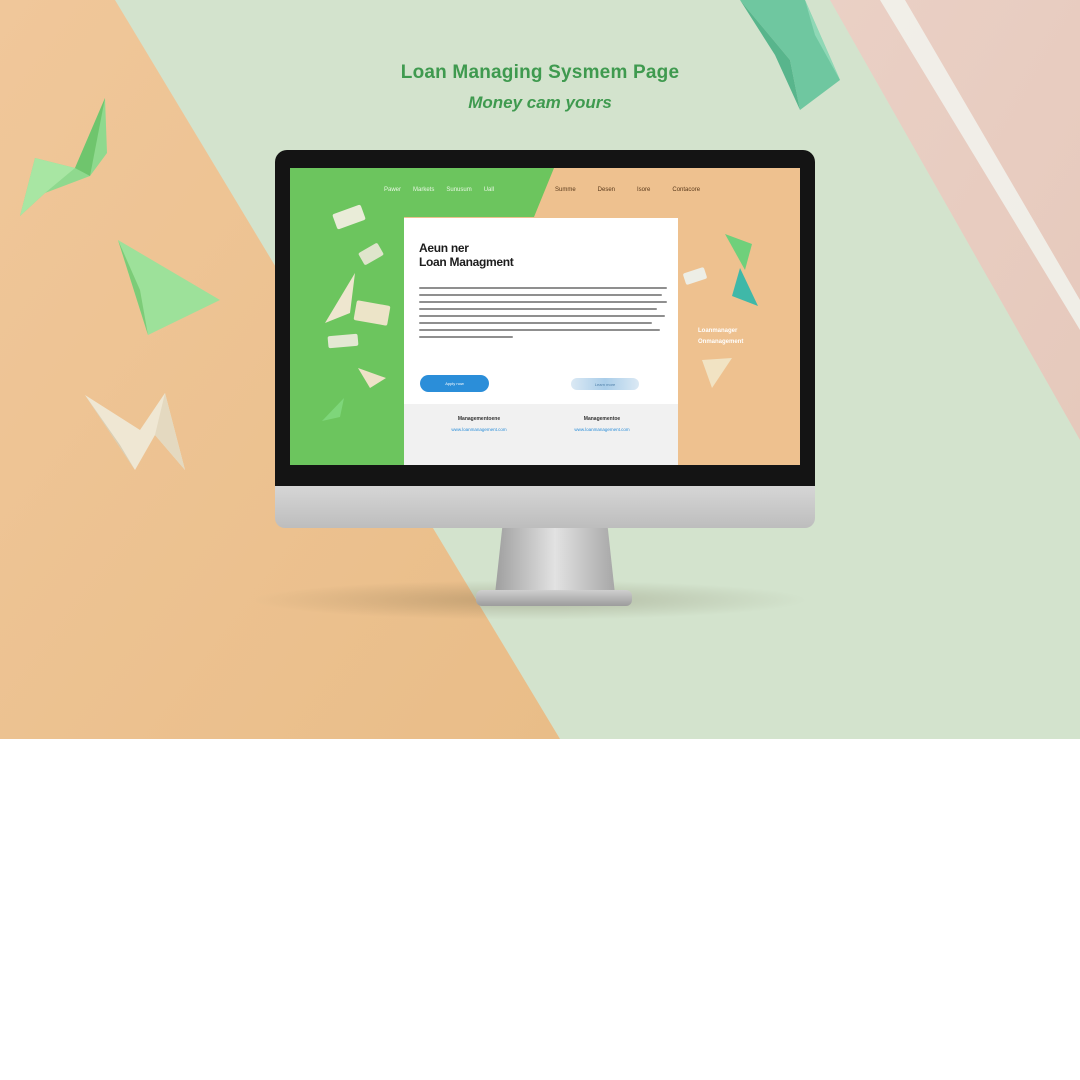  Describe the element at coordinates (602, 424) in the screenshot. I see `footer-column: Managementoe www.loanmanagement.com` at that location.